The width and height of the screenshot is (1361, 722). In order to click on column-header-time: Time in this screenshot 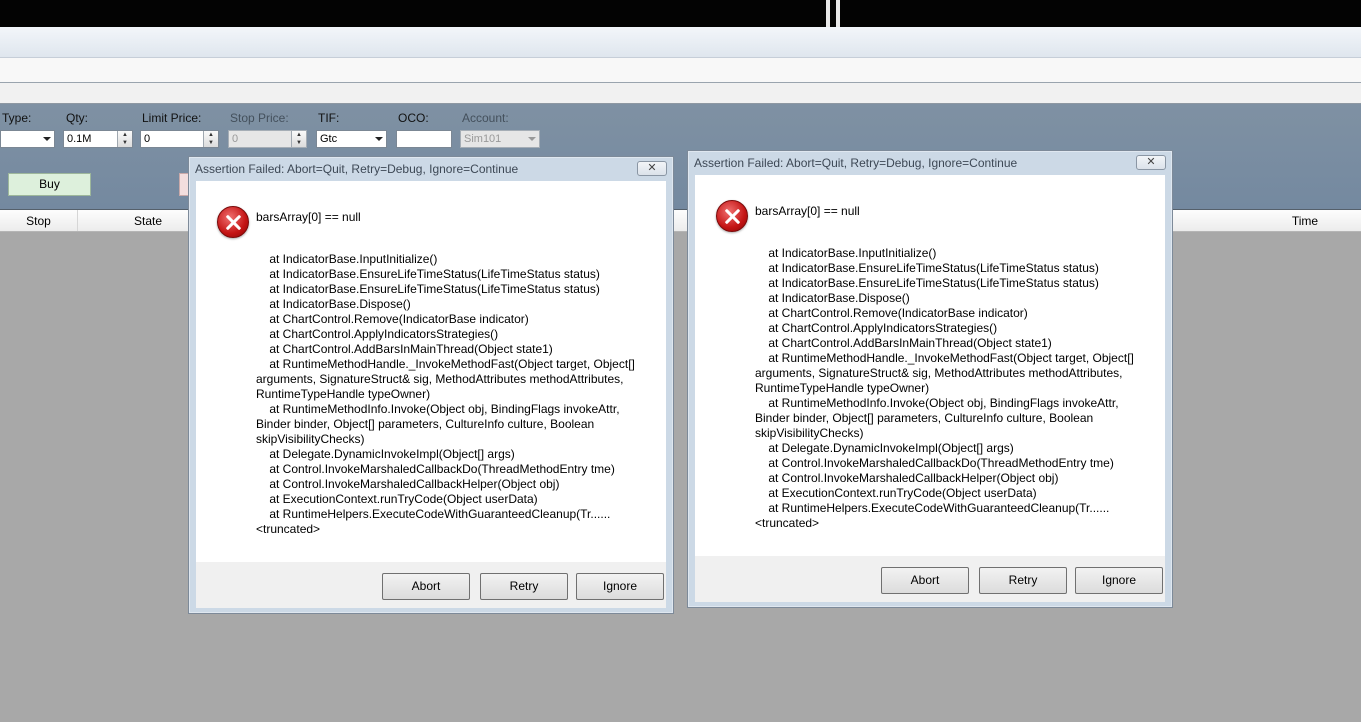, I will do `click(1305, 220)`.